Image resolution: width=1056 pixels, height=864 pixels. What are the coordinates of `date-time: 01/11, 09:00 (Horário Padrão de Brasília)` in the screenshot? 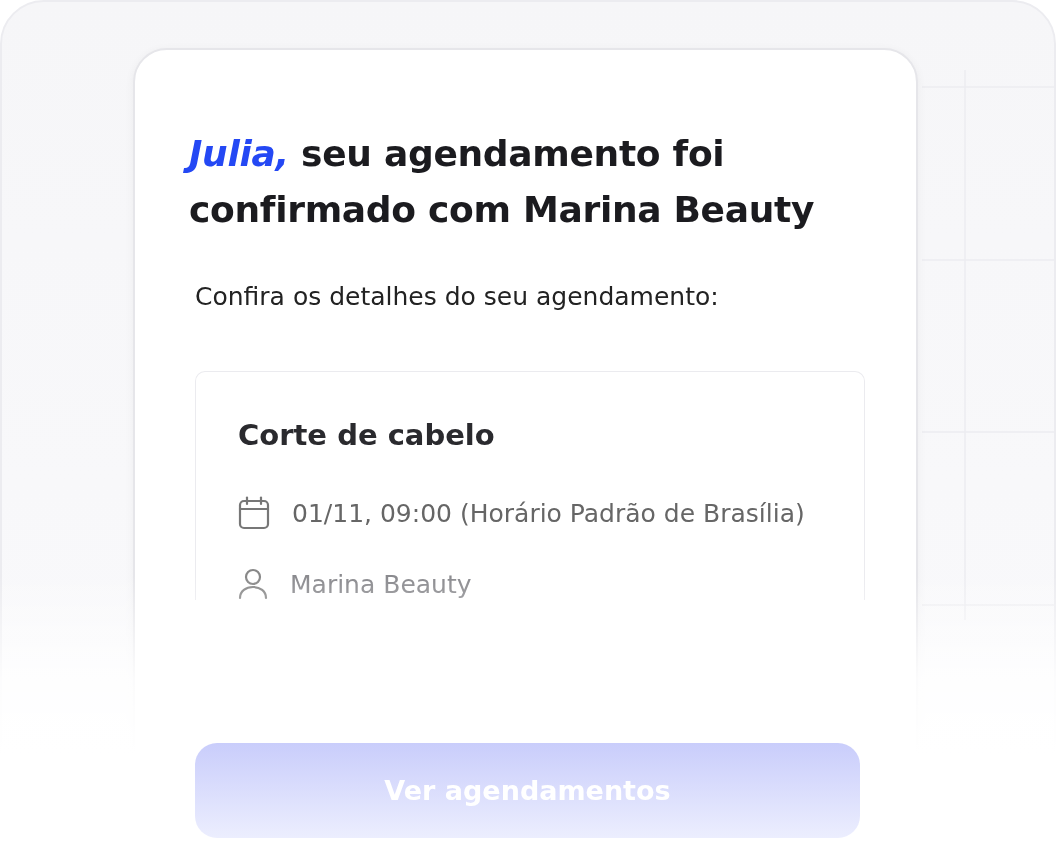 It's located at (548, 513).